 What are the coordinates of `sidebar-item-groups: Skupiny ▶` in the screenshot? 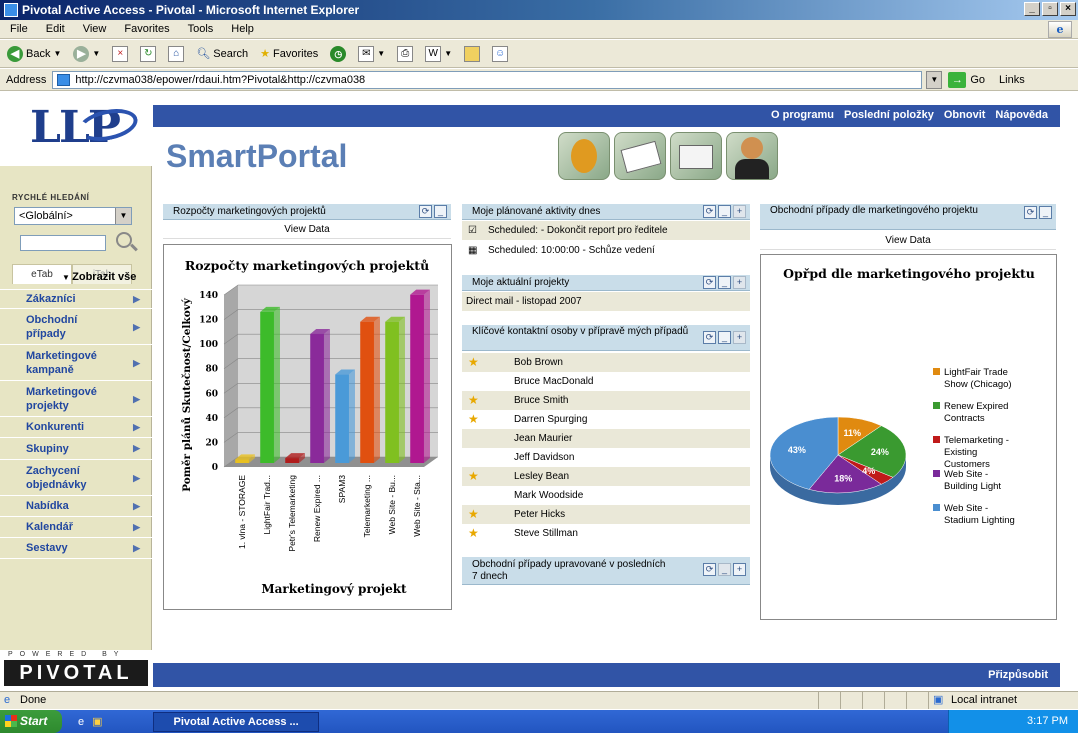 It's located at (76, 448).